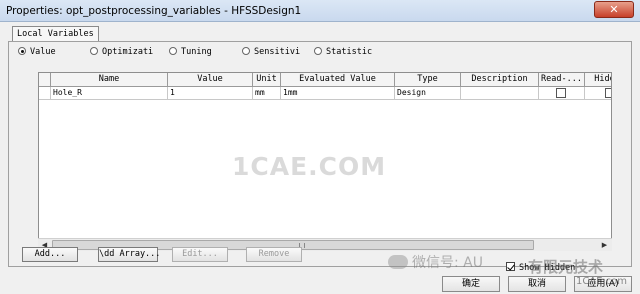  I want to click on radio-statistical: Statistic, so click(343, 53).